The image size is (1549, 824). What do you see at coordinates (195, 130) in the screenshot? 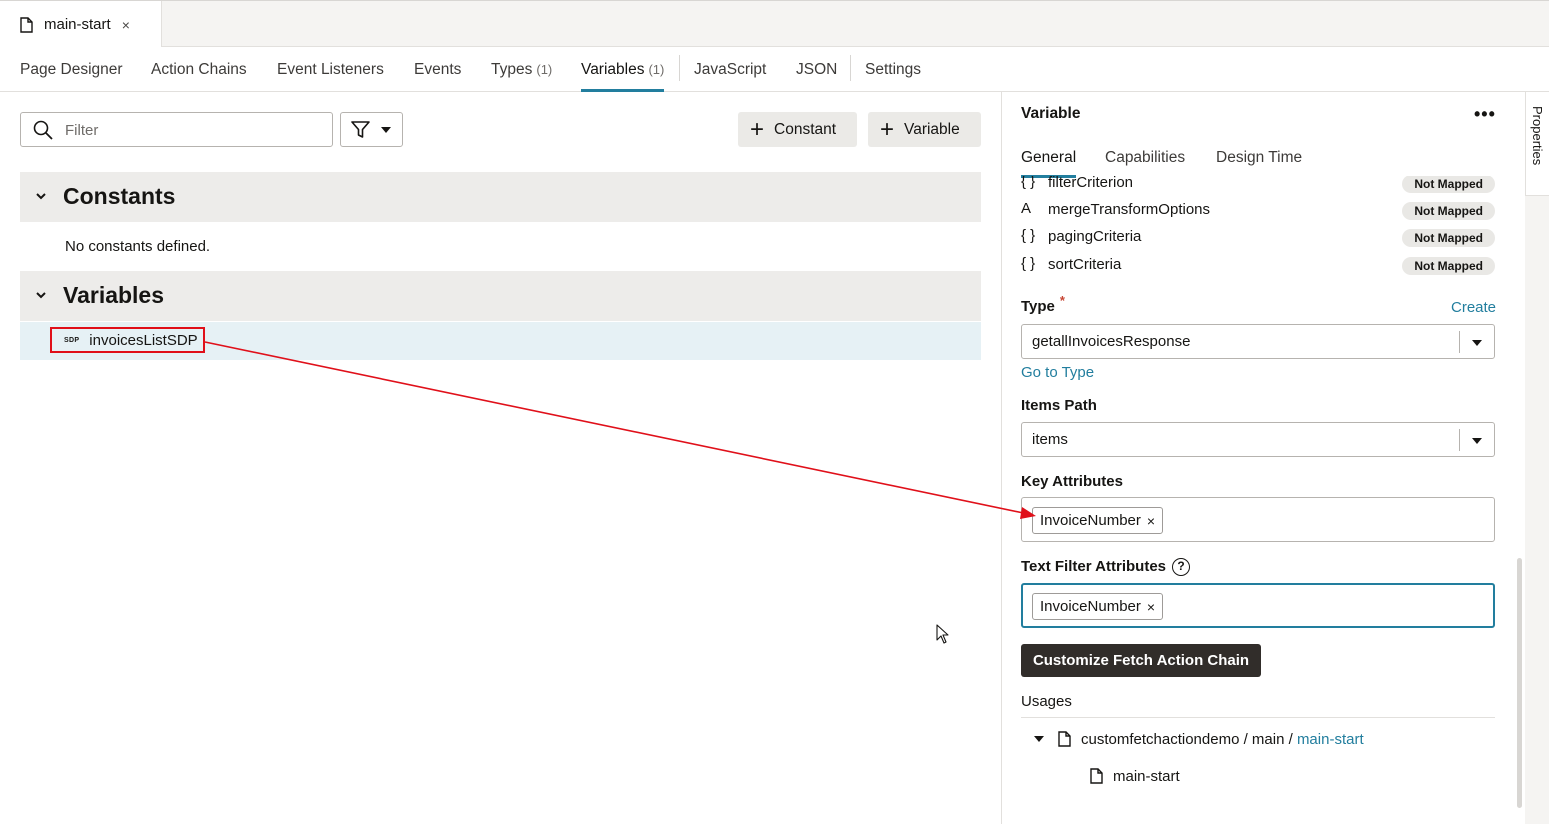
I see `filter-input` at bounding box center [195, 130].